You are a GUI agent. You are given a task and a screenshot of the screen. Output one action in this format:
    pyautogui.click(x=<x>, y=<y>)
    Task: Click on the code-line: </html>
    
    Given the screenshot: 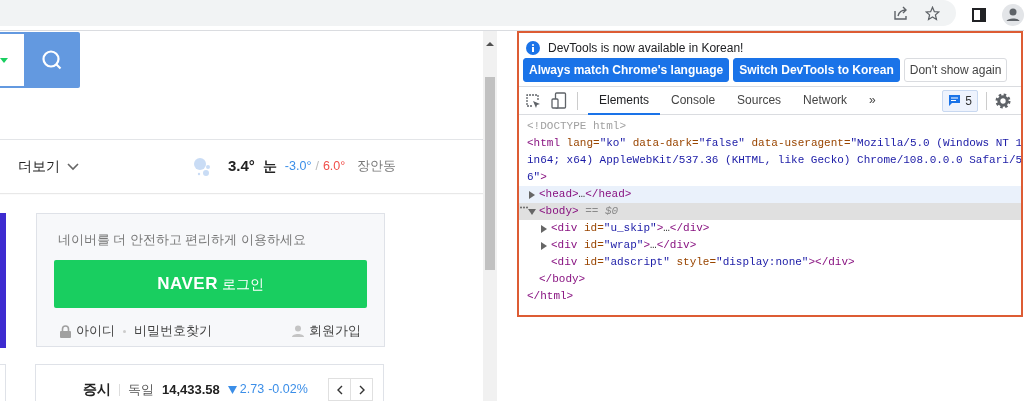 What is the action you would take?
    pyautogui.click(x=551, y=296)
    